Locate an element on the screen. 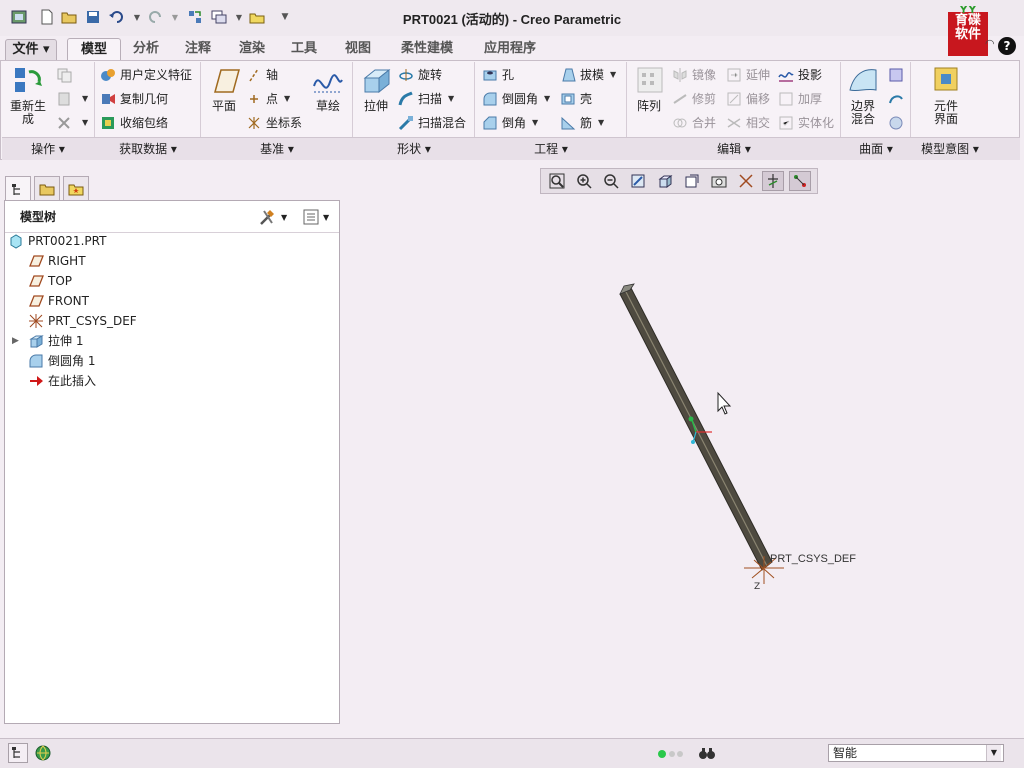 The image size is (1024, 768). rib-button: 筋 ▼ is located at coordinates (582, 123).